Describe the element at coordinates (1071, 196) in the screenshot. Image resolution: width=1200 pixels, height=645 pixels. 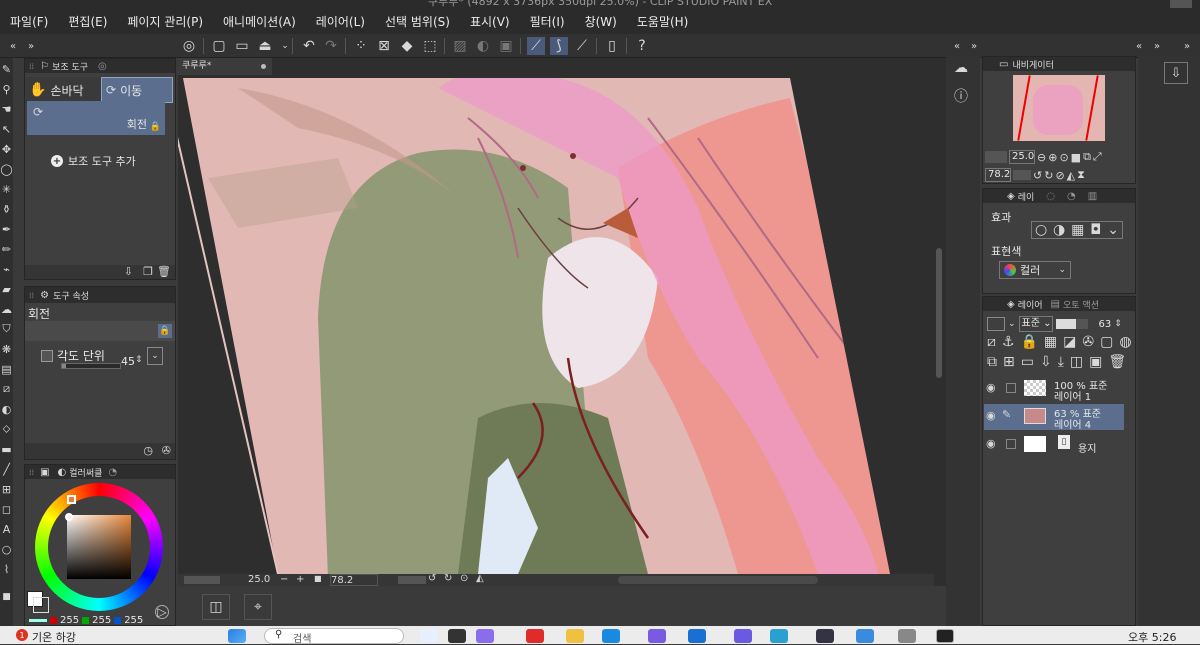
I see `history-icon: ◔` at that location.